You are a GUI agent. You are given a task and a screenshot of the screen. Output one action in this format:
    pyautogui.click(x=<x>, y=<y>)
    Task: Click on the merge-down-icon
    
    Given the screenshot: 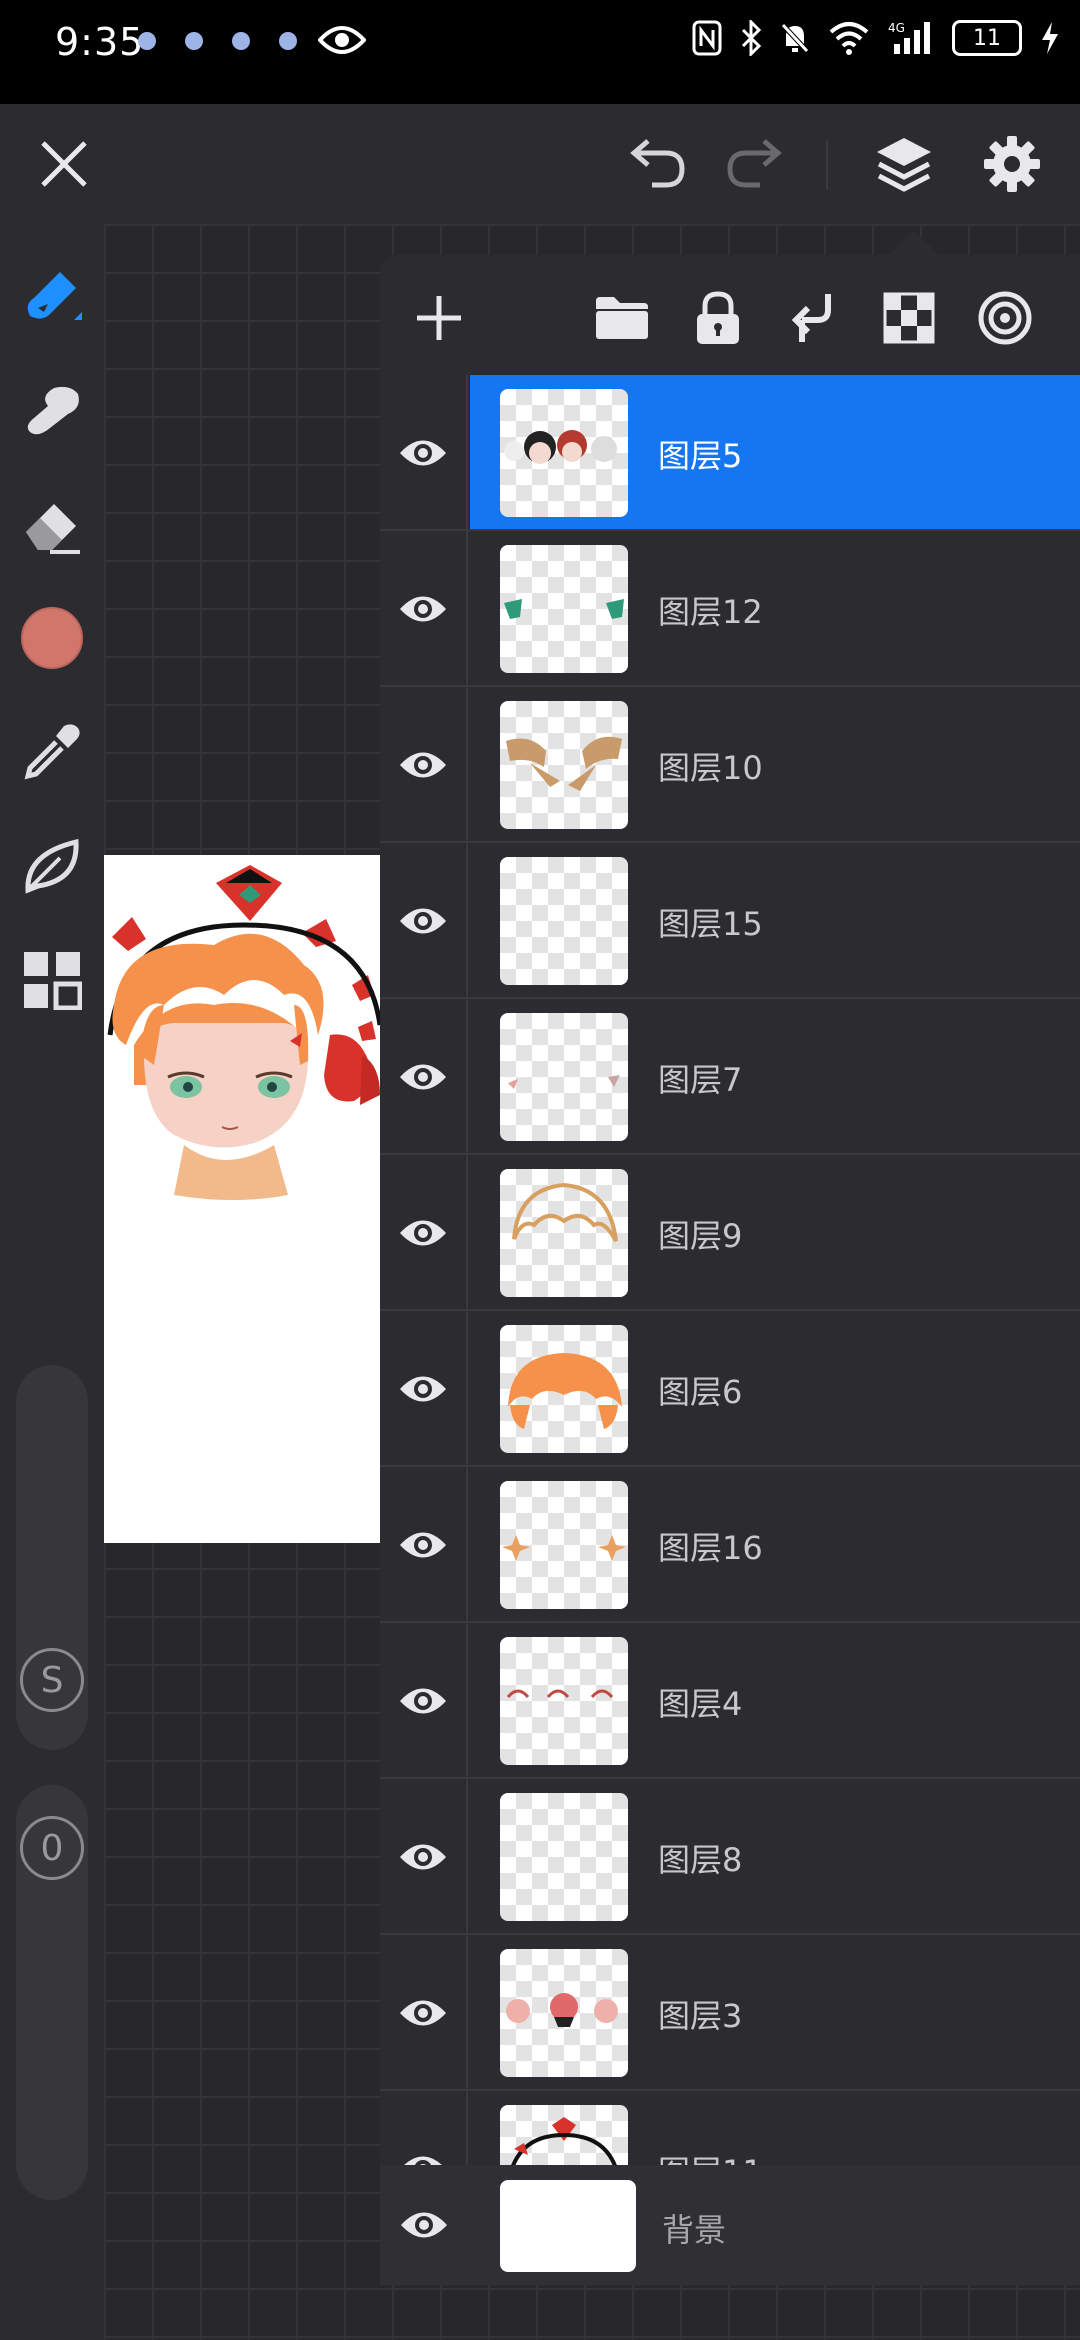 What is the action you would take?
    pyautogui.click(x=813, y=318)
    